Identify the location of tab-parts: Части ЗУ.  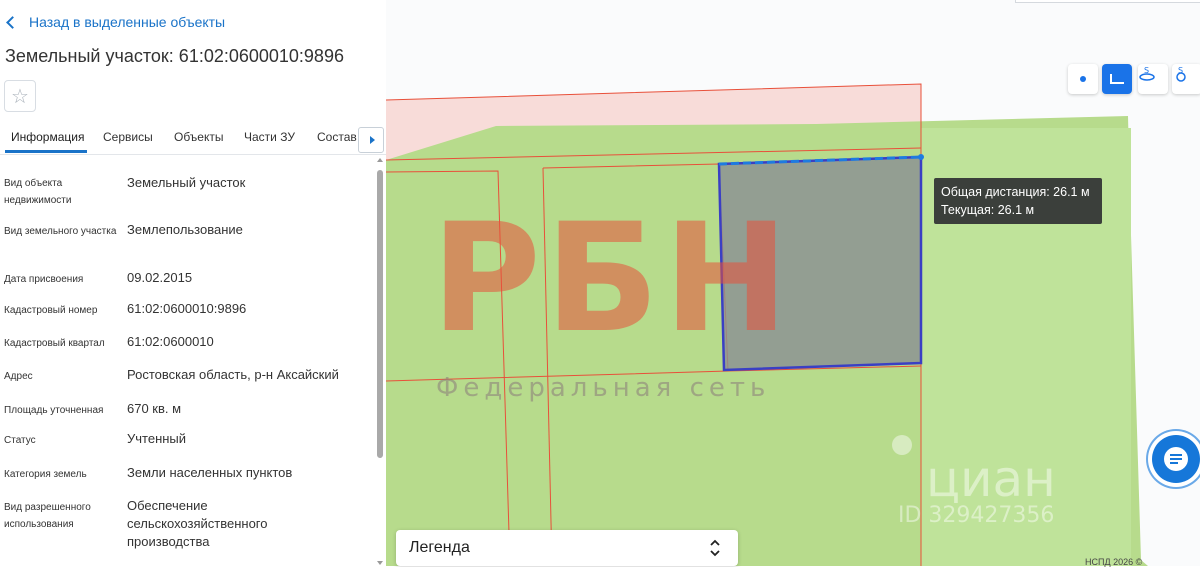
(269, 137).